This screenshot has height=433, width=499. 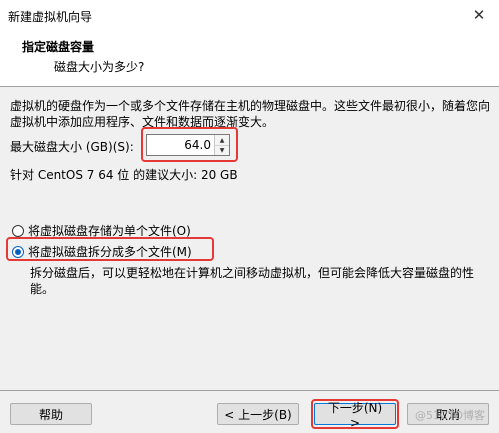 I want to click on triangle-up-icon: ▲, so click(x=222, y=140).